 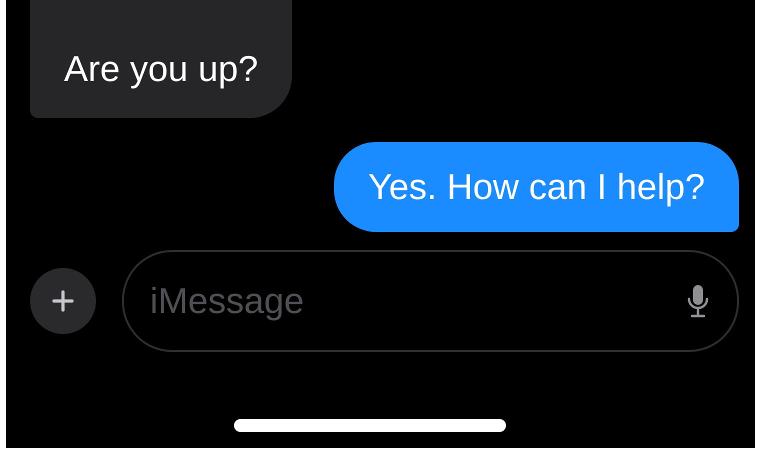 I want to click on message-bubble: Are you up?, so click(x=161, y=59).